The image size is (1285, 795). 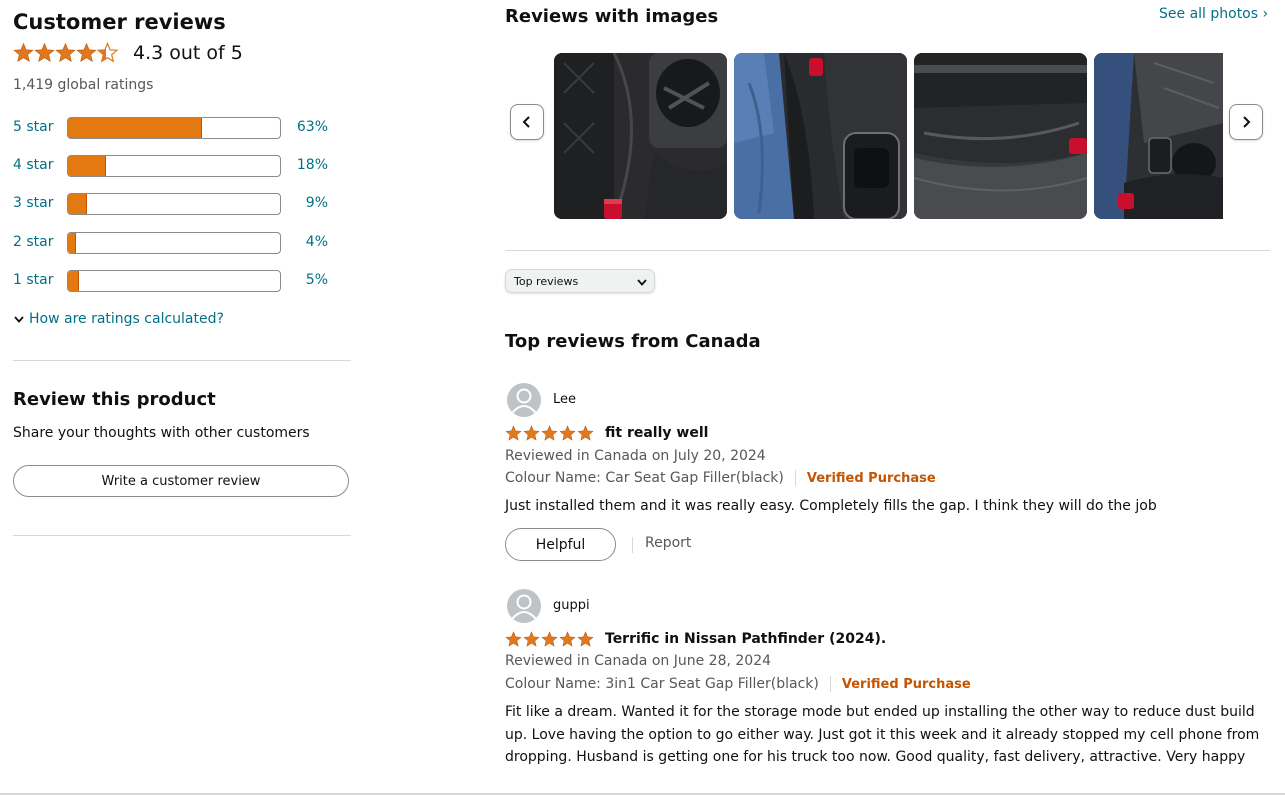 What do you see at coordinates (33, 203) in the screenshot?
I see `histogram-label: 3 star` at bounding box center [33, 203].